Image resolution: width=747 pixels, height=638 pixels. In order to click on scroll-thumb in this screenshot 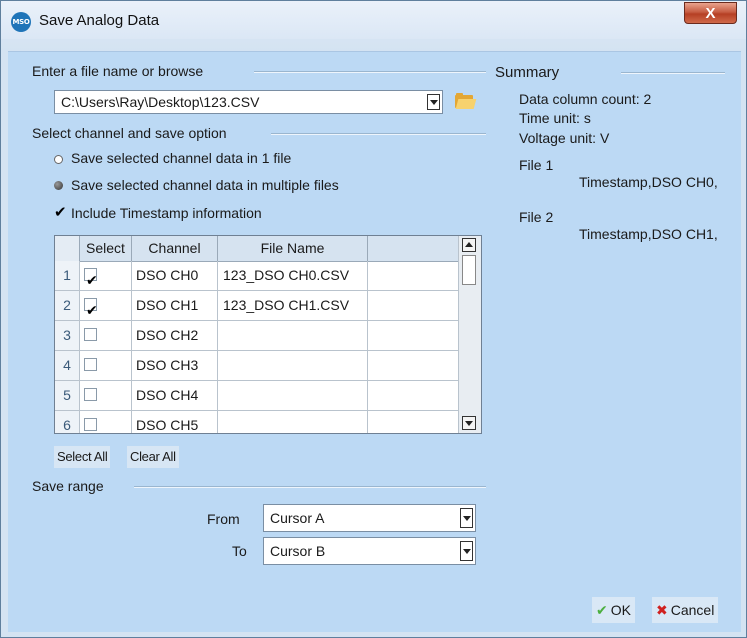, I will do `click(469, 270)`.